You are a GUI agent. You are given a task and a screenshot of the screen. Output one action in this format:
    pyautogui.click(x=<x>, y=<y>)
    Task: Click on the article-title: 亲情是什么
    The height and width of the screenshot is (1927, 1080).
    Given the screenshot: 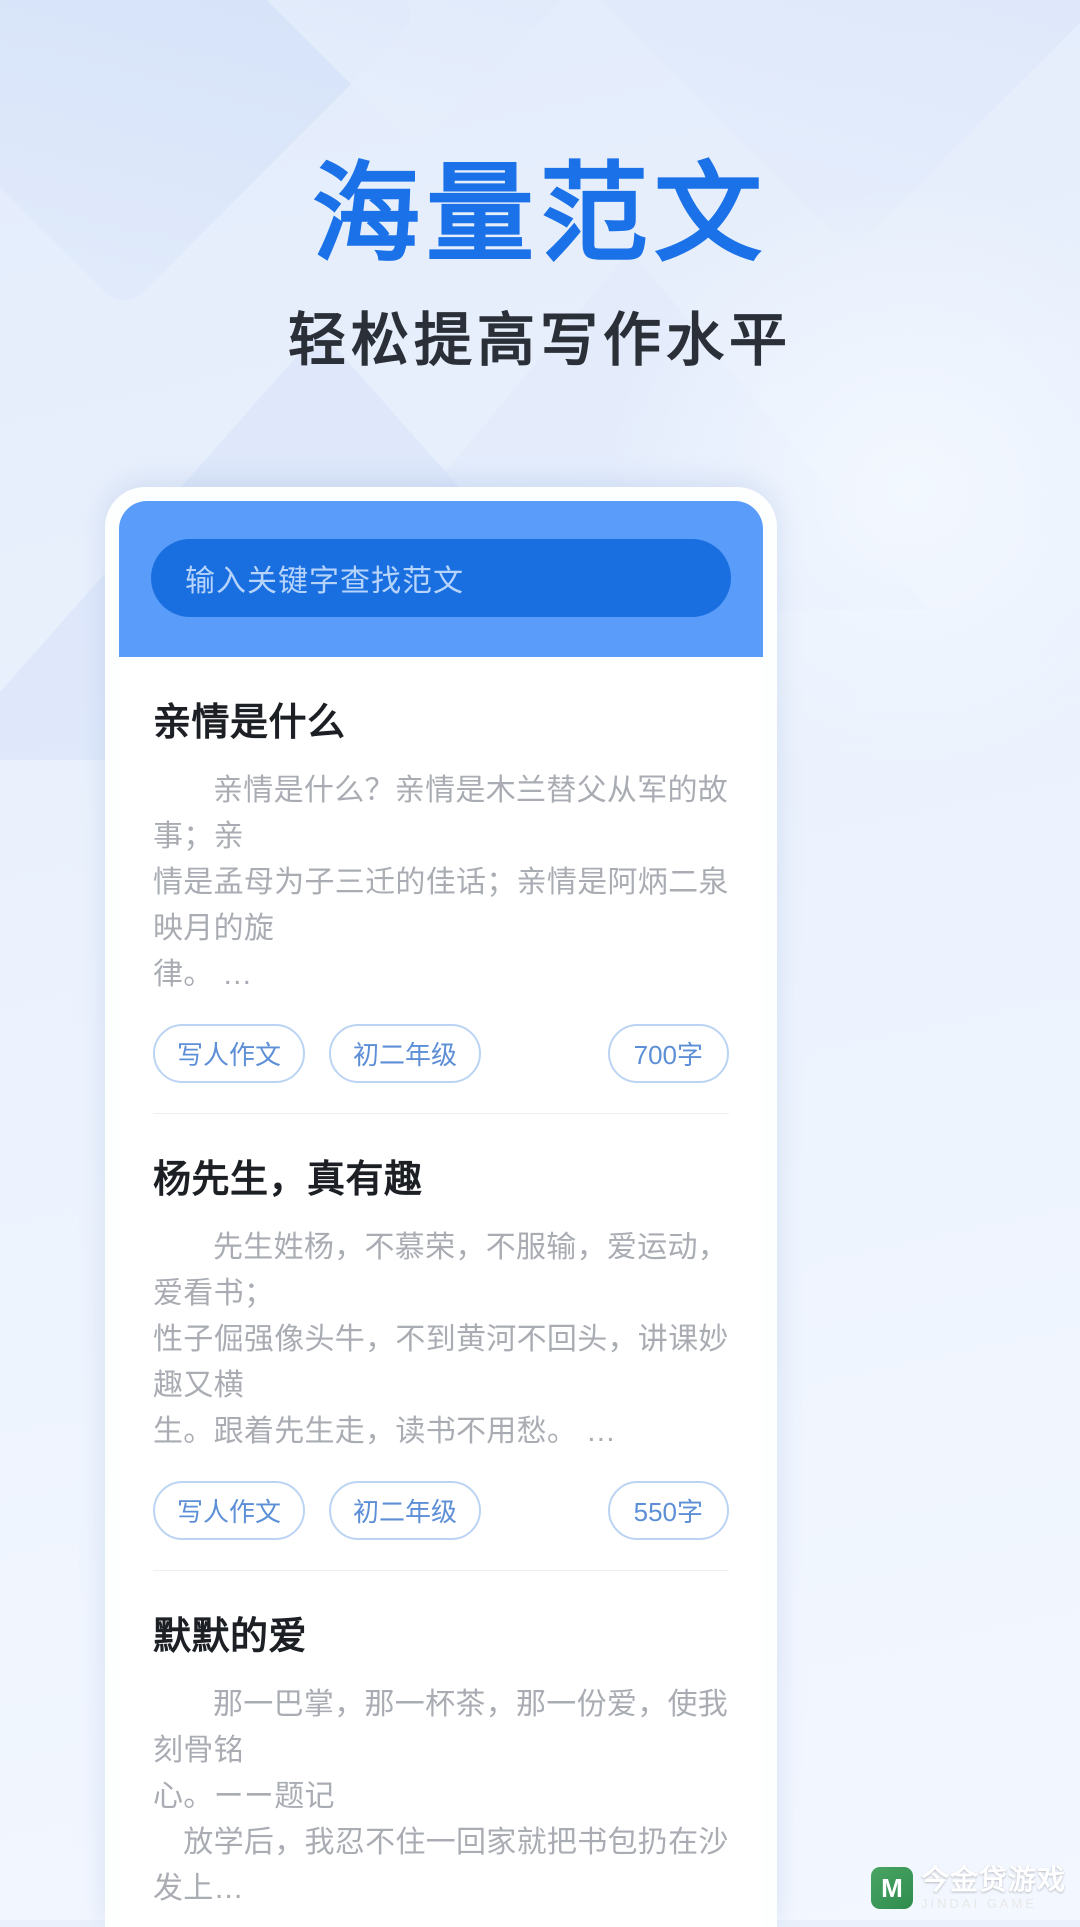 What is the action you would take?
    pyautogui.click(x=249, y=723)
    